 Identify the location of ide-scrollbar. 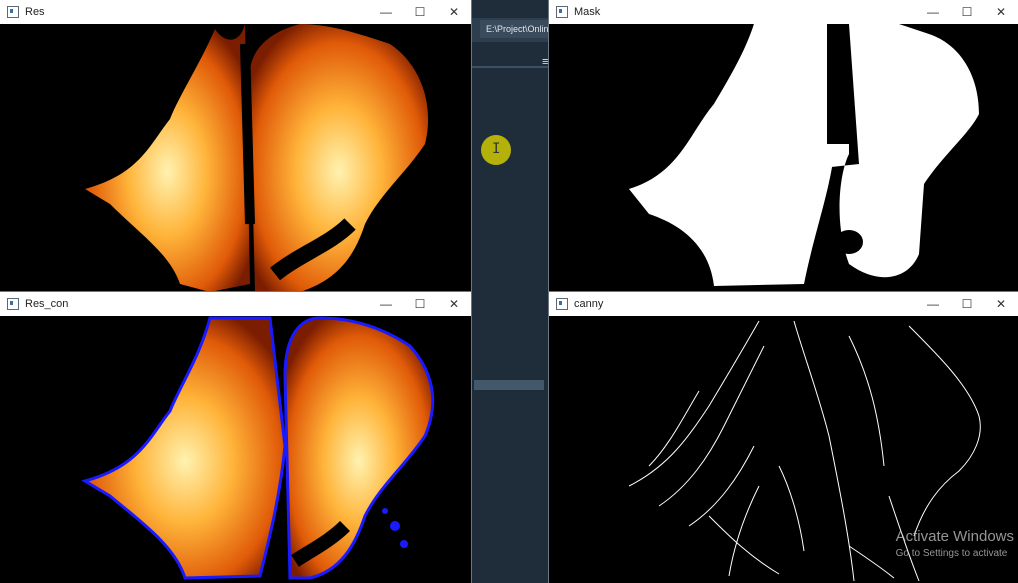
(509, 385).